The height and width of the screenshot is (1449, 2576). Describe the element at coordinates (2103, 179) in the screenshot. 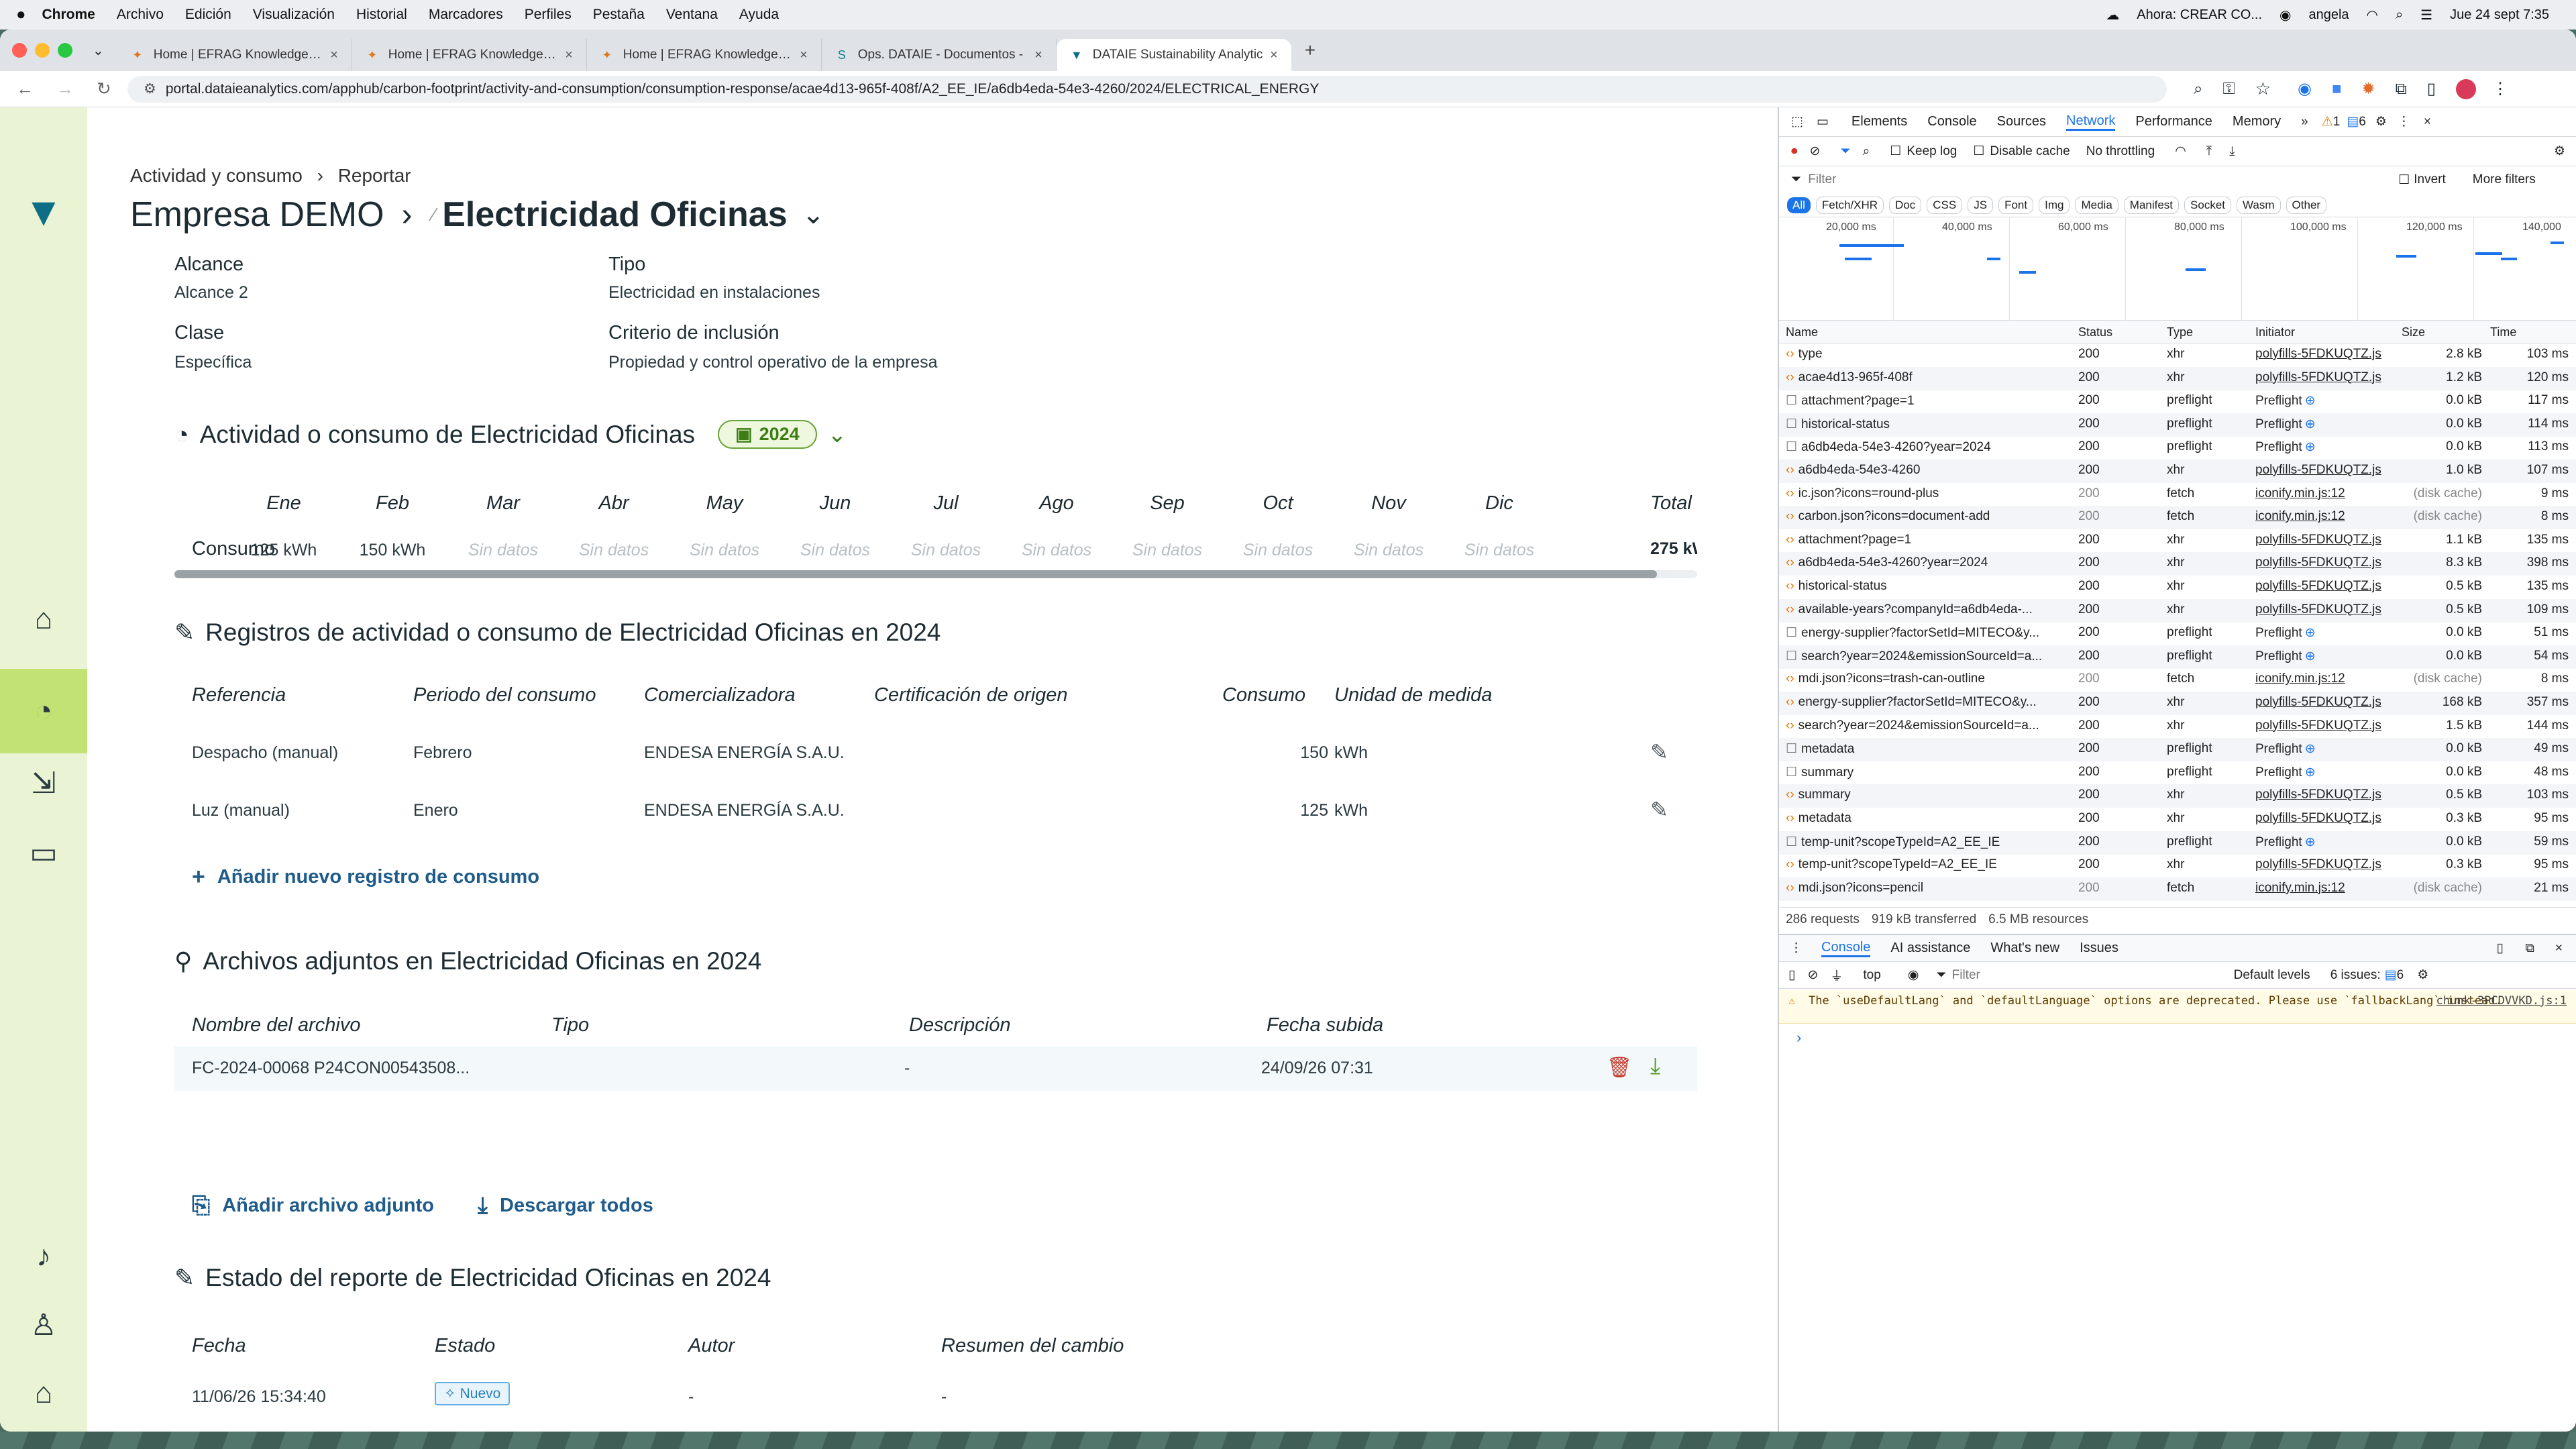

I see `filter-input: Filter` at that location.